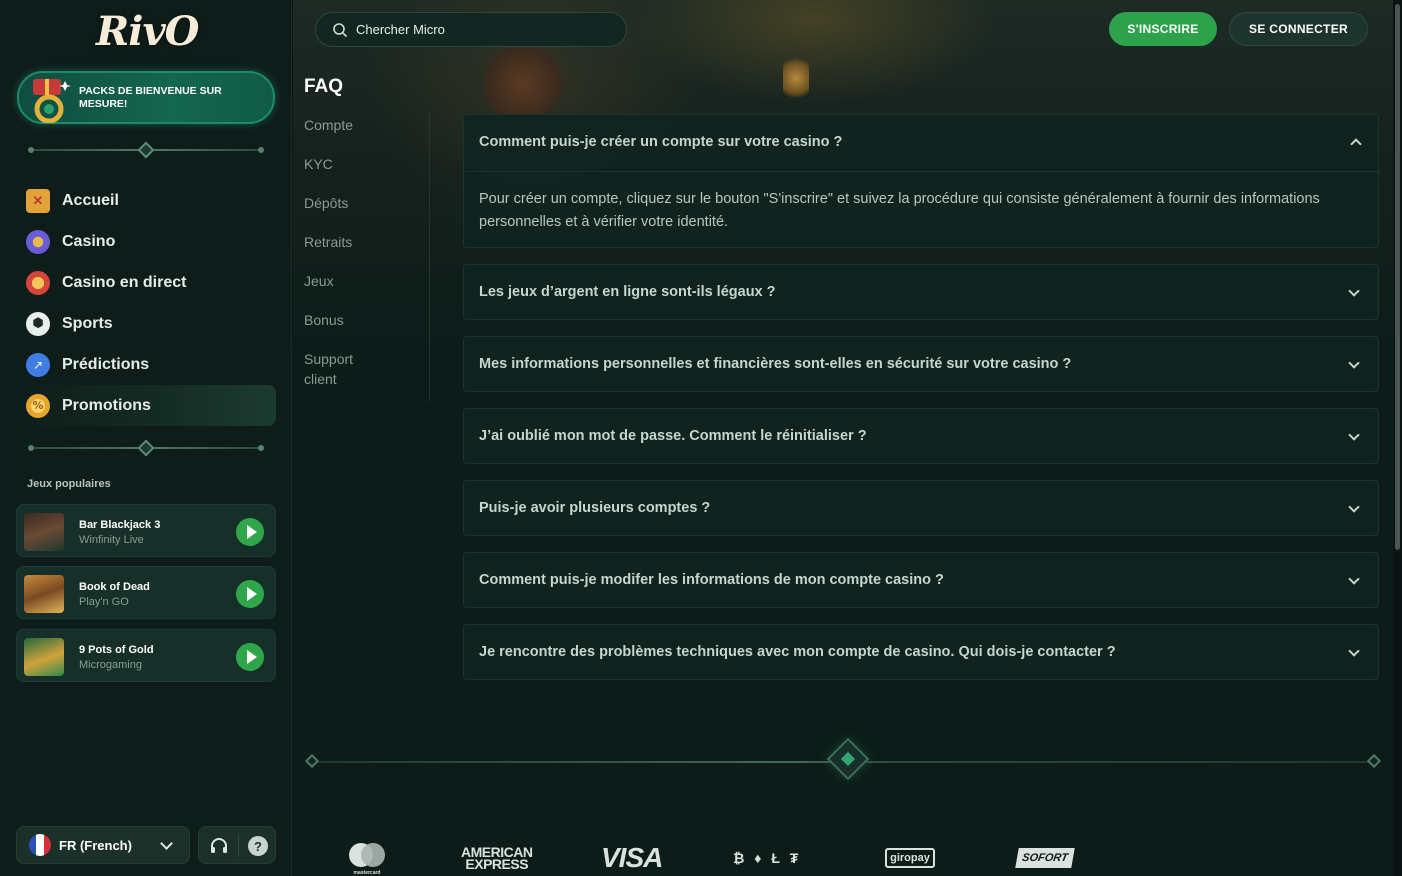 This screenshot has width=1402, height=876. I want to click on scrollbar-thumb, so click(1397, 277).